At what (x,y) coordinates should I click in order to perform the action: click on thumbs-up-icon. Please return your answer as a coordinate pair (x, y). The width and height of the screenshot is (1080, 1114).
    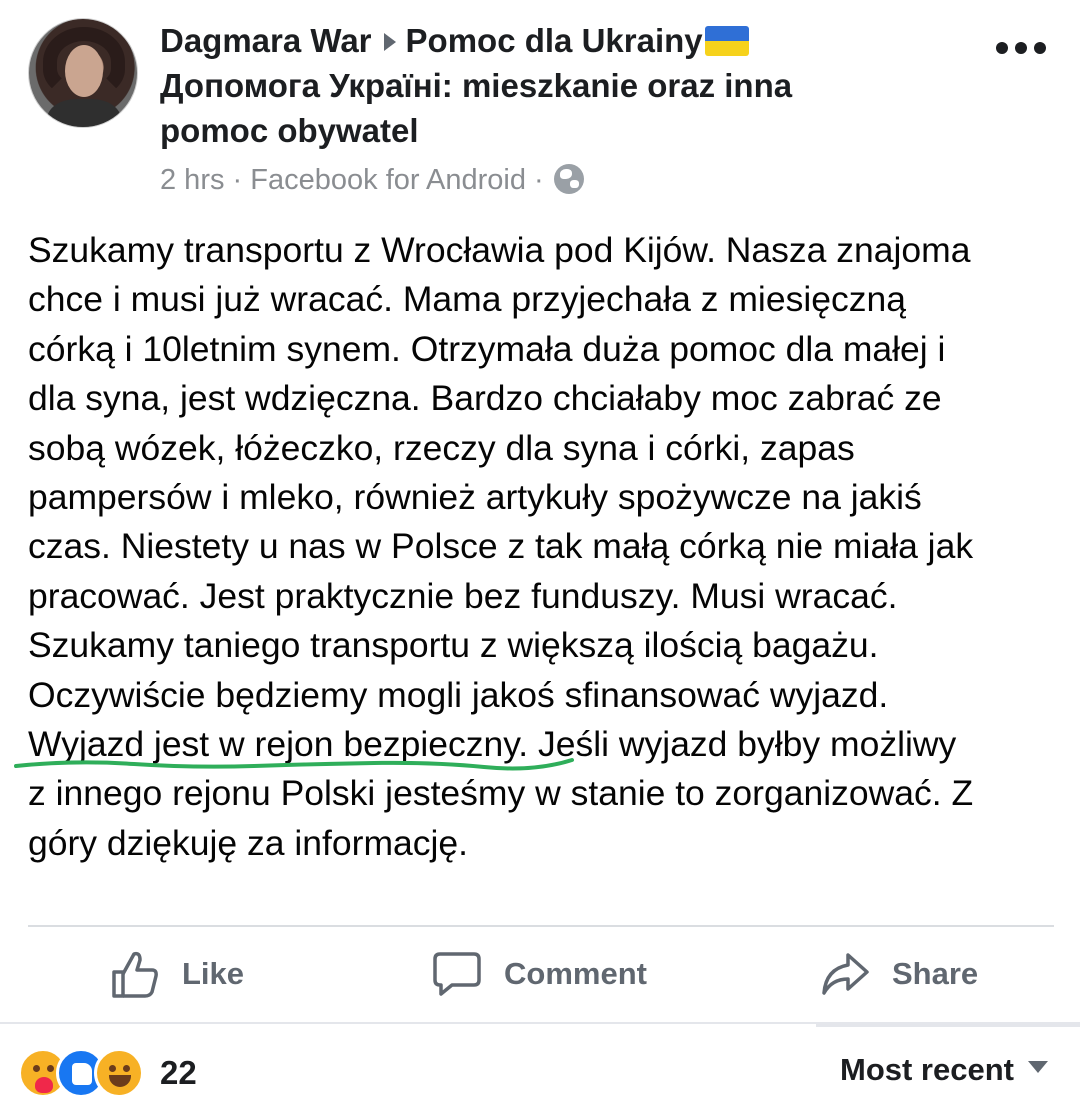
    Looking at the image, I should click on (135, 974).